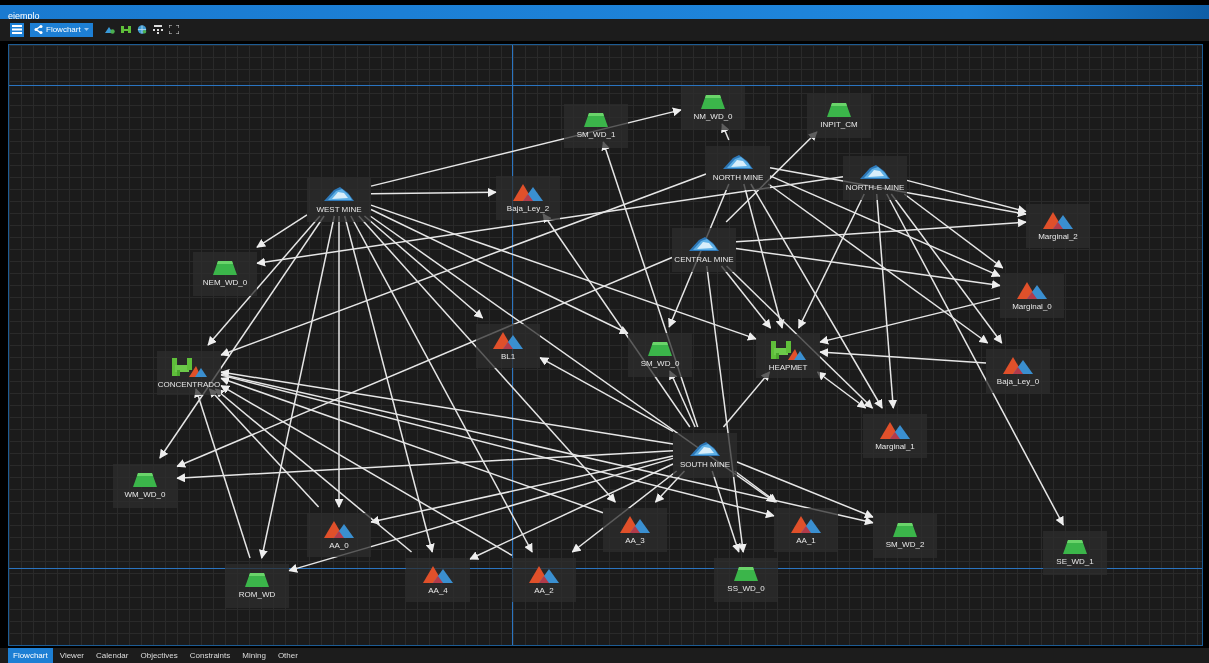  I want to click on tab: Calendar, so click(112, 655).